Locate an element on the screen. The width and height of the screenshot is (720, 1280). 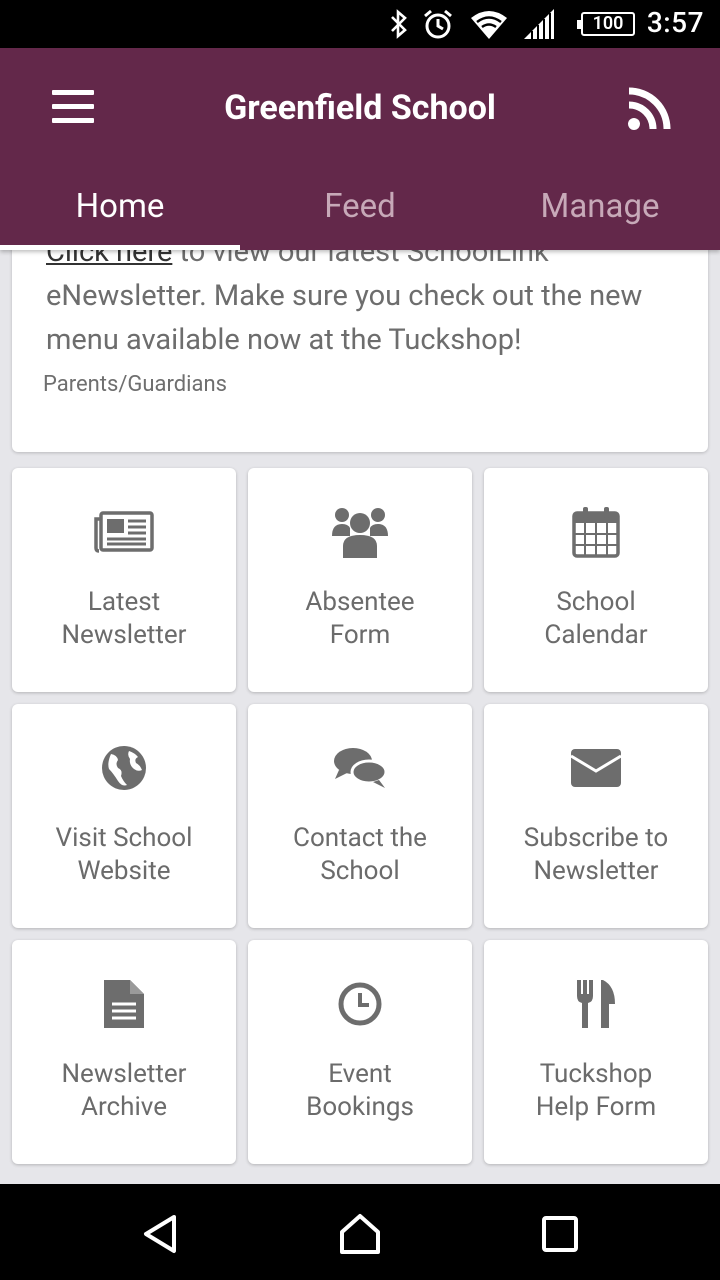
clock-icon is located at coordinates (360, 1004).